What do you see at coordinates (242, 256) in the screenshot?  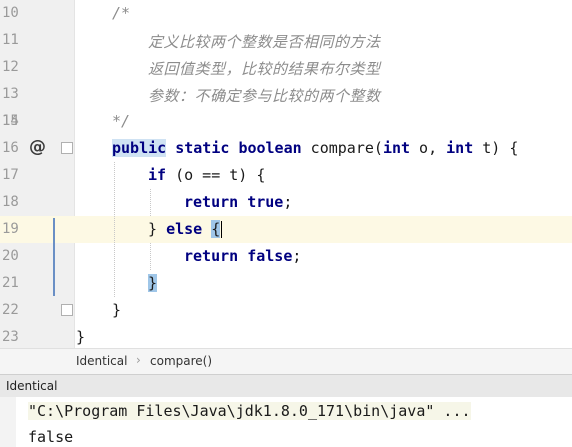 I see `return-false-statement: return false;` at bounding box center [242, 256].